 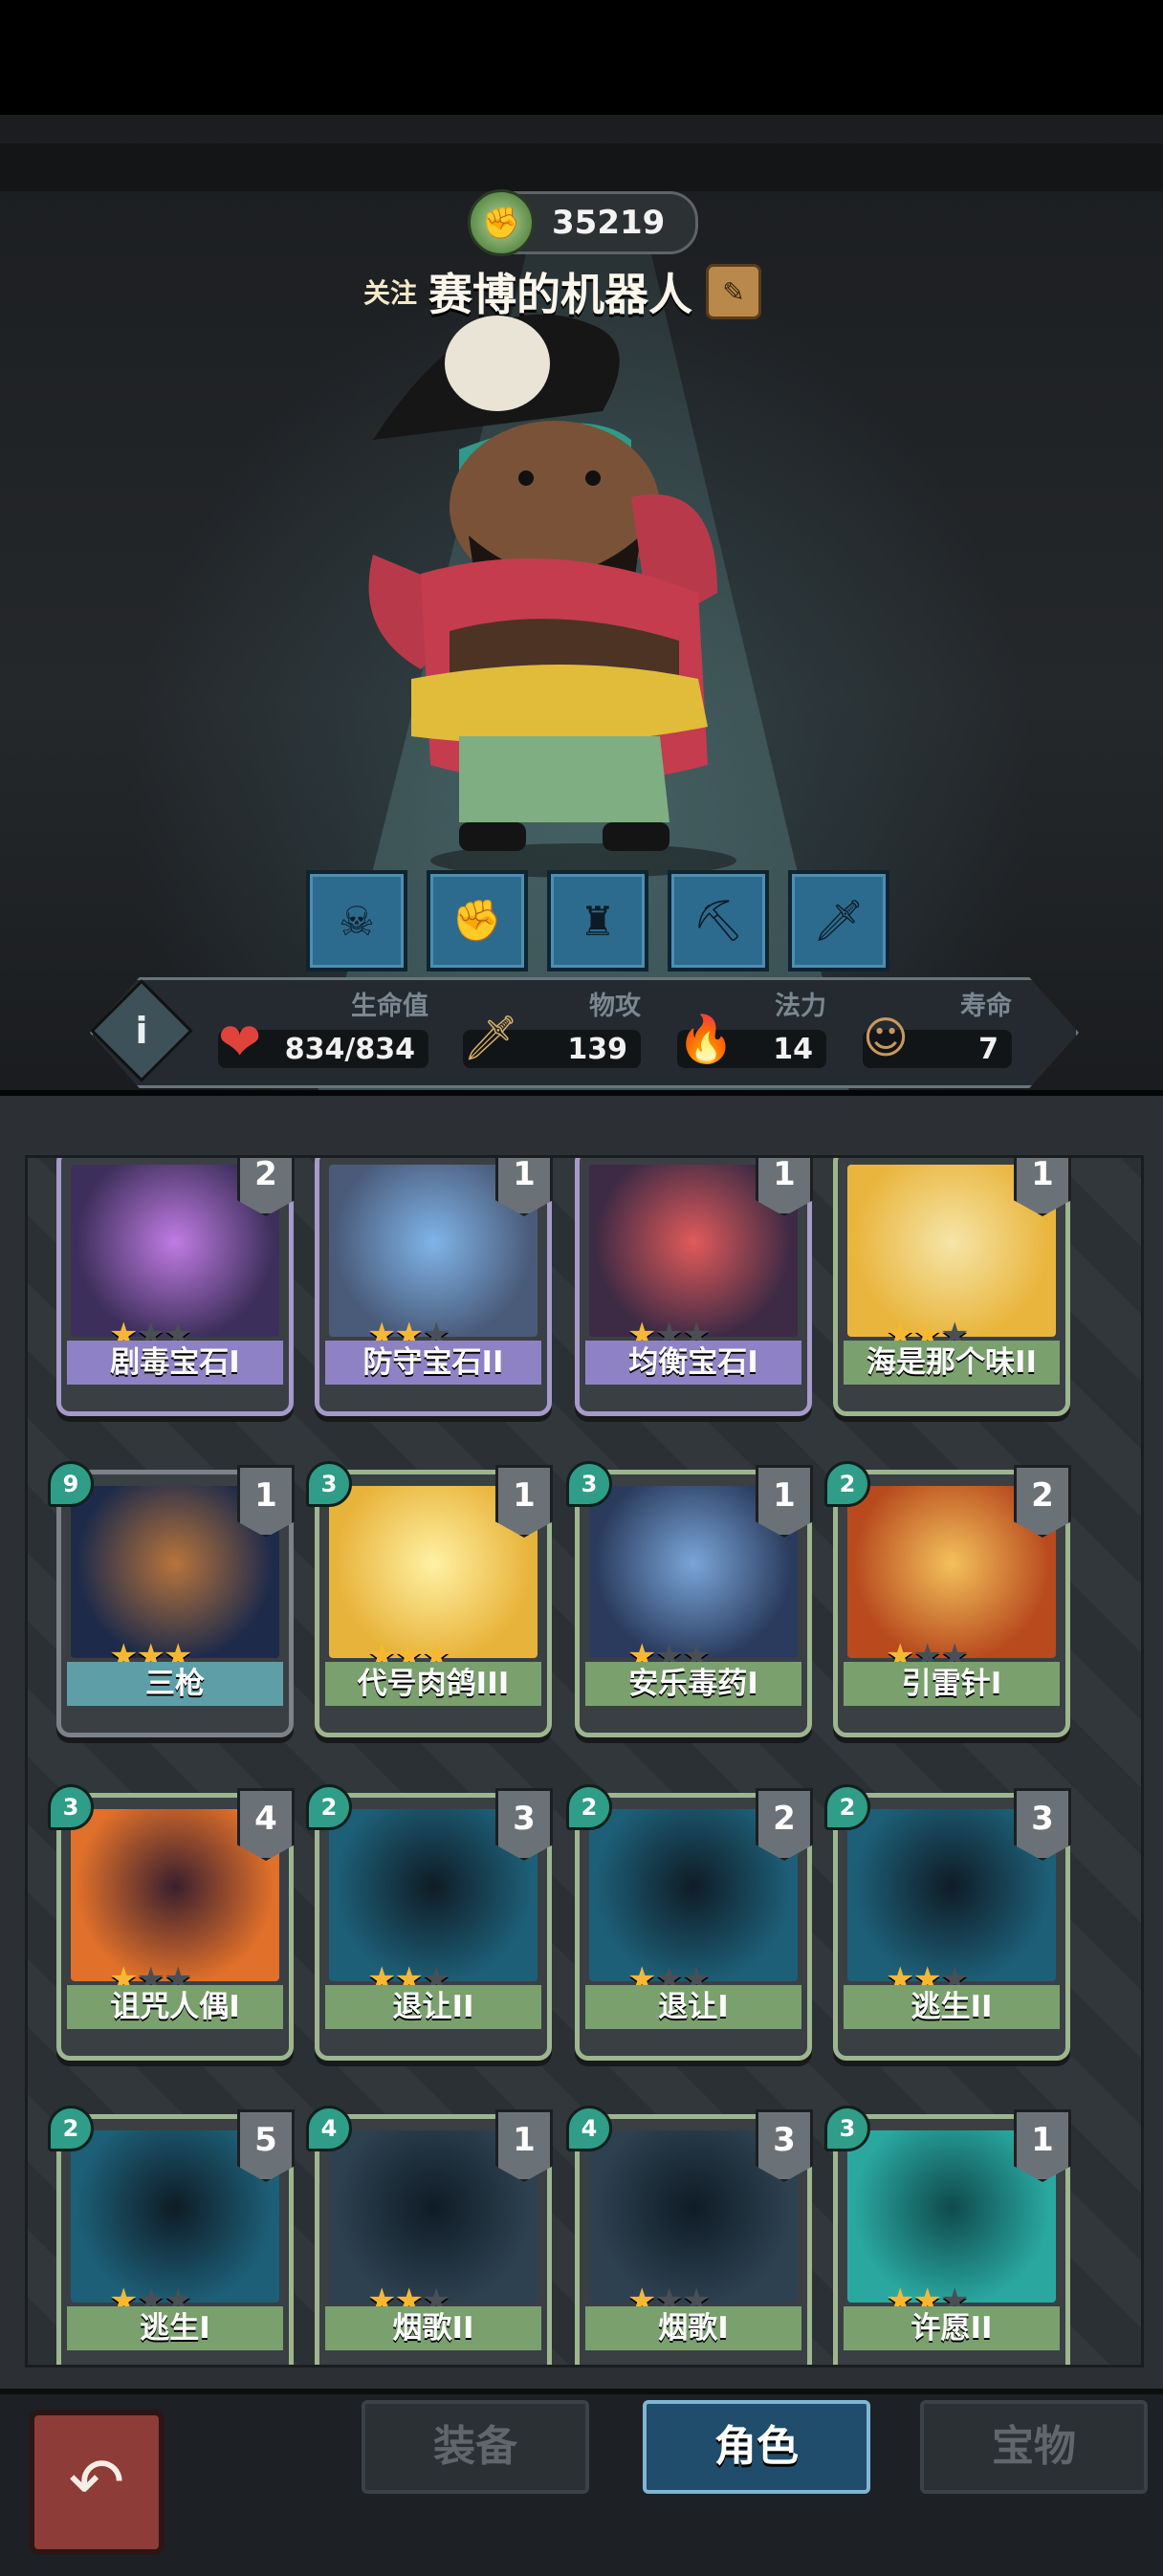 What do you see at coordinates (947, 2235) in the screenshot?
I see `skill-card: ★★★ 许愿II 3 1` at bounding box center [947, 2235].